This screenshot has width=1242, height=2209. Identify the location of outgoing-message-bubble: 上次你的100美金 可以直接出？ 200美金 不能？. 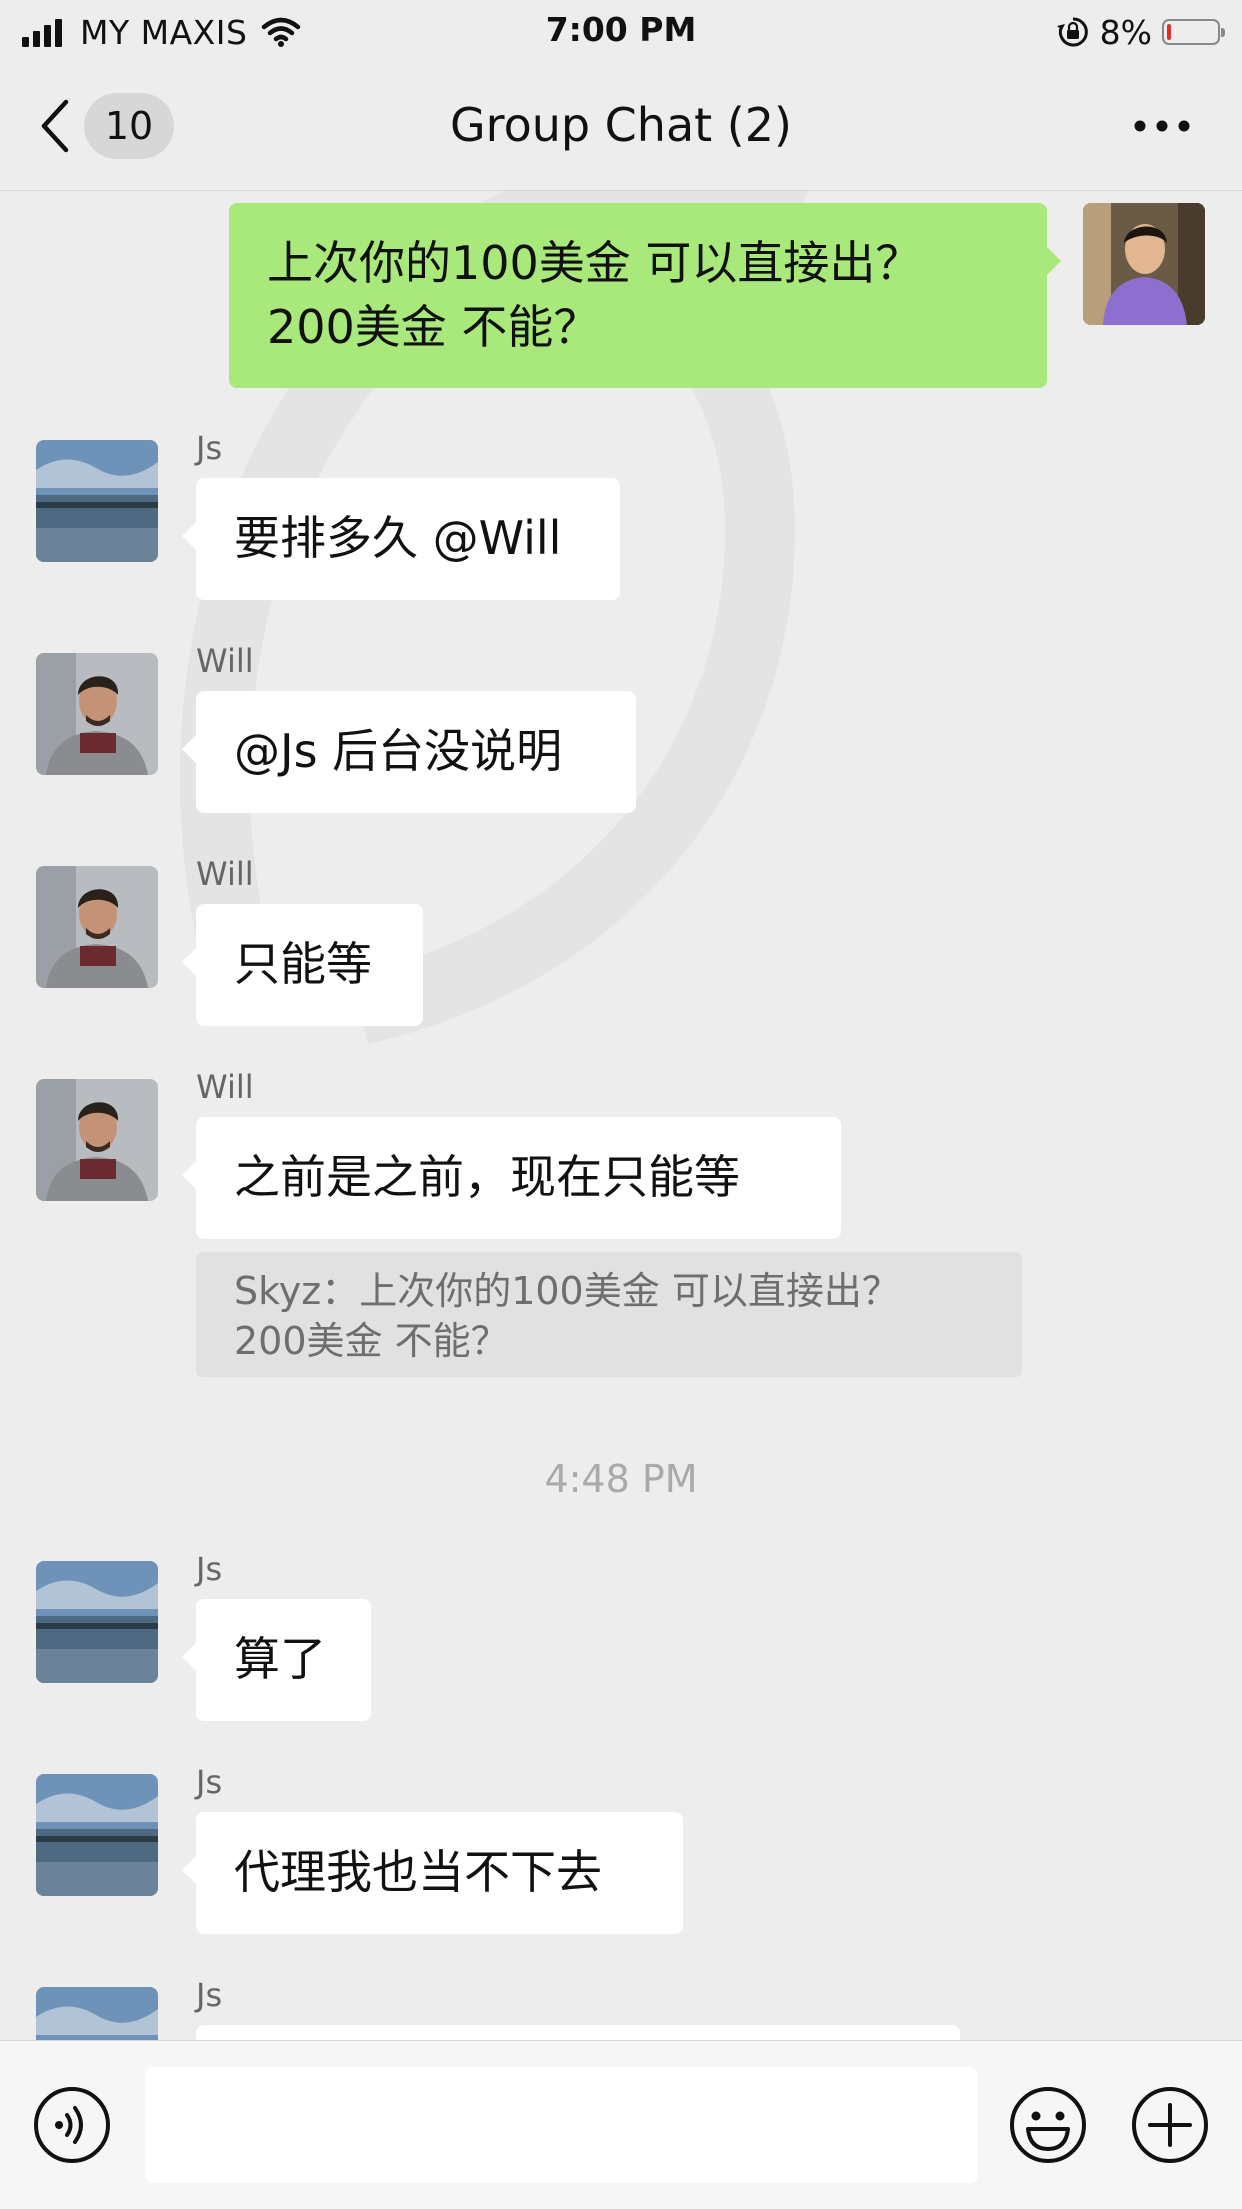
(645, 295).